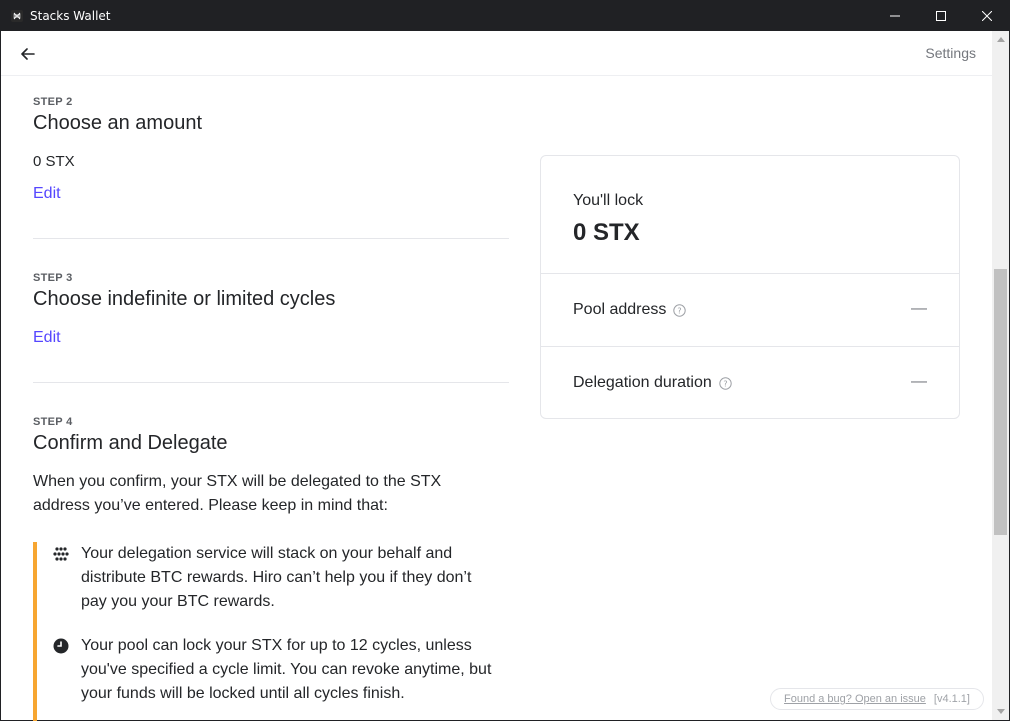 This screenshot has height=721, width=1010. What do you see at coordinates (47, 194) in the screenshot?
I see `edit-amount-link: Edit` at bounding box center [47, 194].